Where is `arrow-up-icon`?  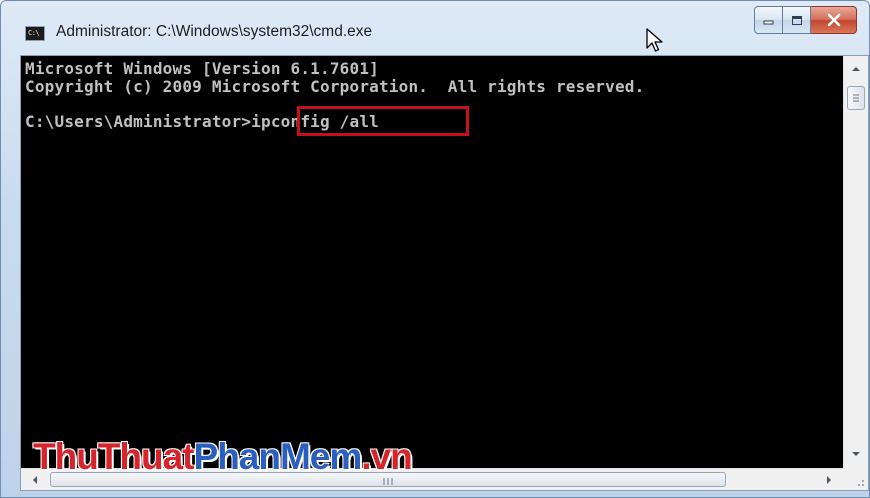
arrow-up-icon is located at coordinates (856, 69).